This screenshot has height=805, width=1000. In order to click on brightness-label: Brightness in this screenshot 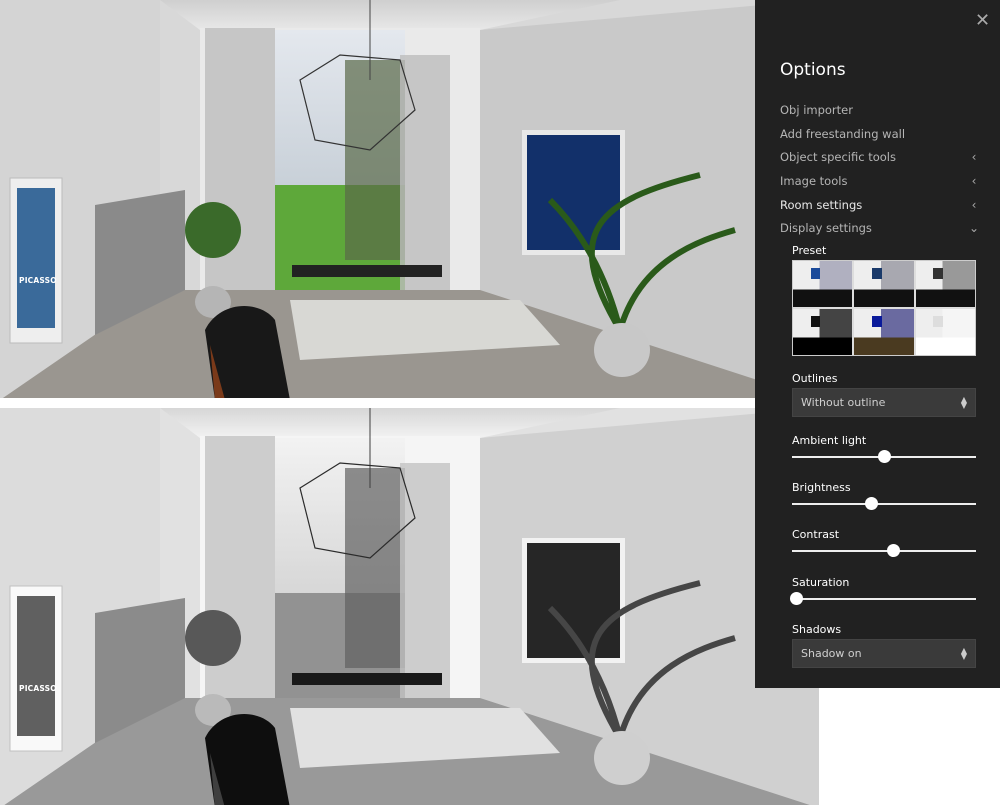, I will do `click(821, 487)`.